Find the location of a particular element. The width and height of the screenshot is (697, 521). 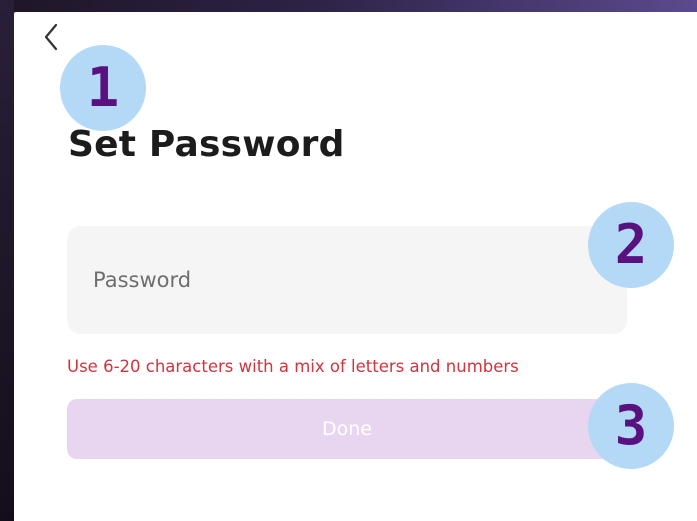

back-button is located at coordinates (51, 37).